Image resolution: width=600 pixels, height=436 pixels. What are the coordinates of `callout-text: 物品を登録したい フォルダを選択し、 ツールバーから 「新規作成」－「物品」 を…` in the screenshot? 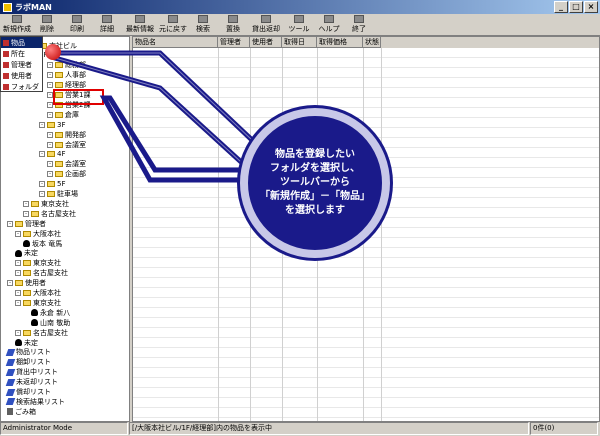 It's located at (315, 182).